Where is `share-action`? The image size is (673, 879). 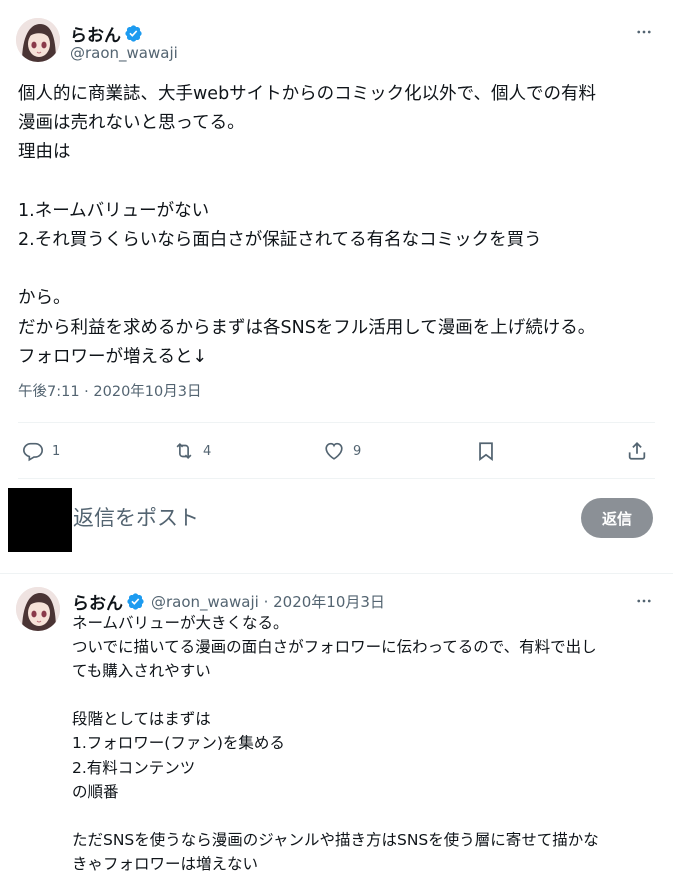
share-action is located at coordinates (637, 451).